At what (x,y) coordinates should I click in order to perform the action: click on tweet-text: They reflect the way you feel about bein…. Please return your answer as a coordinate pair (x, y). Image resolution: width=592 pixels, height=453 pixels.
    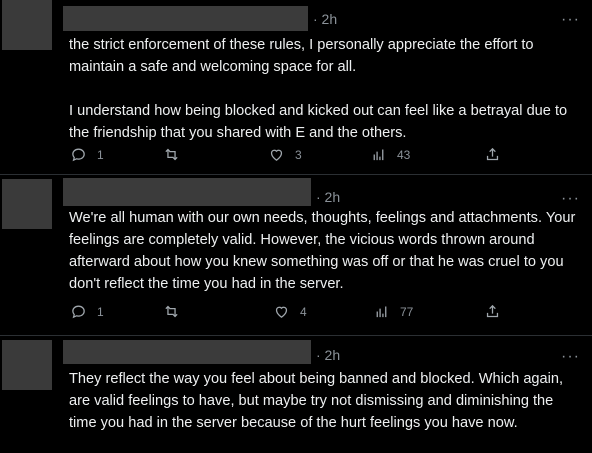
    Looking at the image, I should click on (326, 401).